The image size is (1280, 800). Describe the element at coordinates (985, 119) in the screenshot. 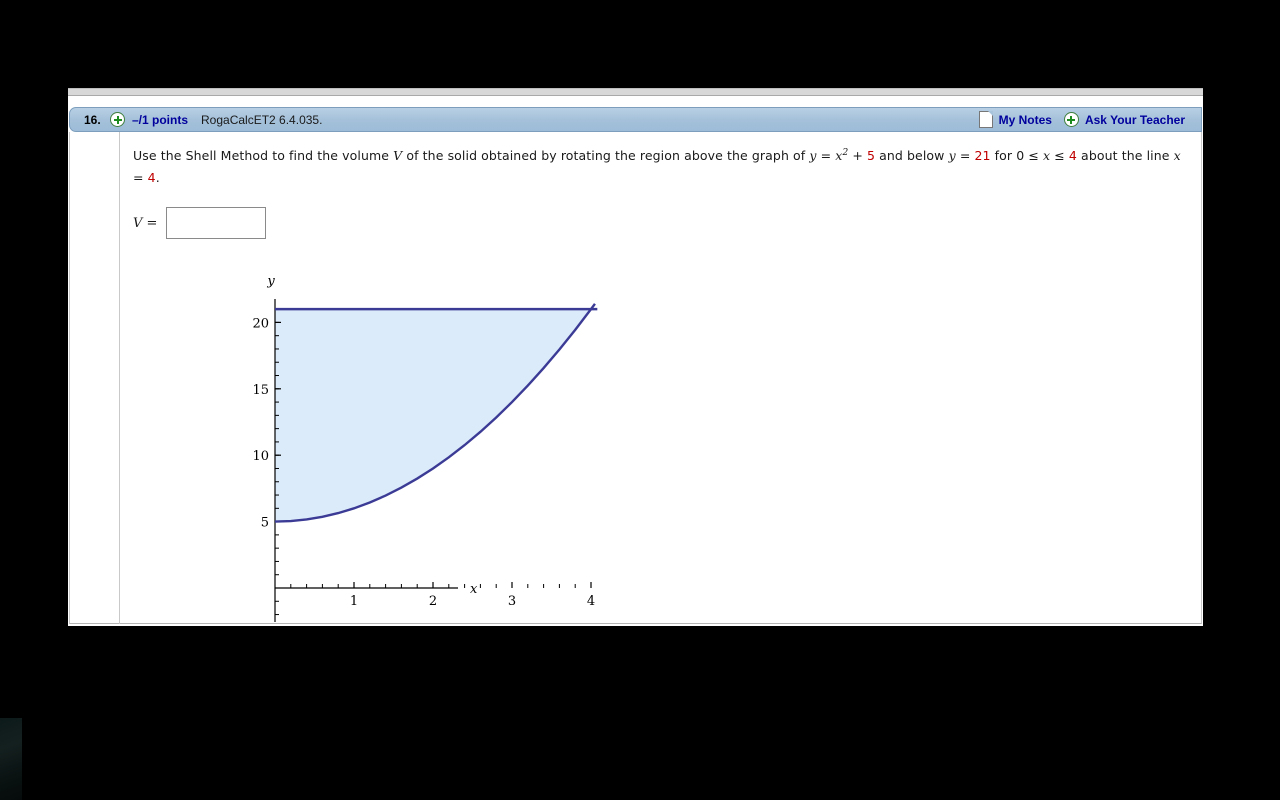

I see `note-page-icon` at that location.